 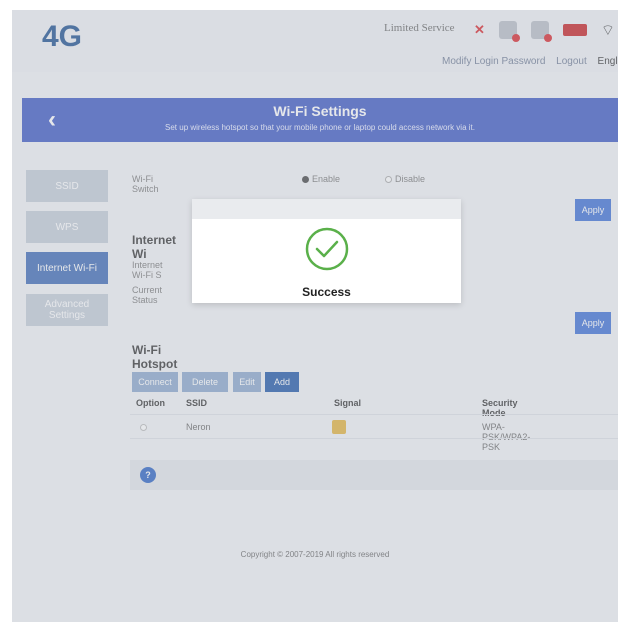 I want to click on success-dialog: Success, so click(x=326, y=251).